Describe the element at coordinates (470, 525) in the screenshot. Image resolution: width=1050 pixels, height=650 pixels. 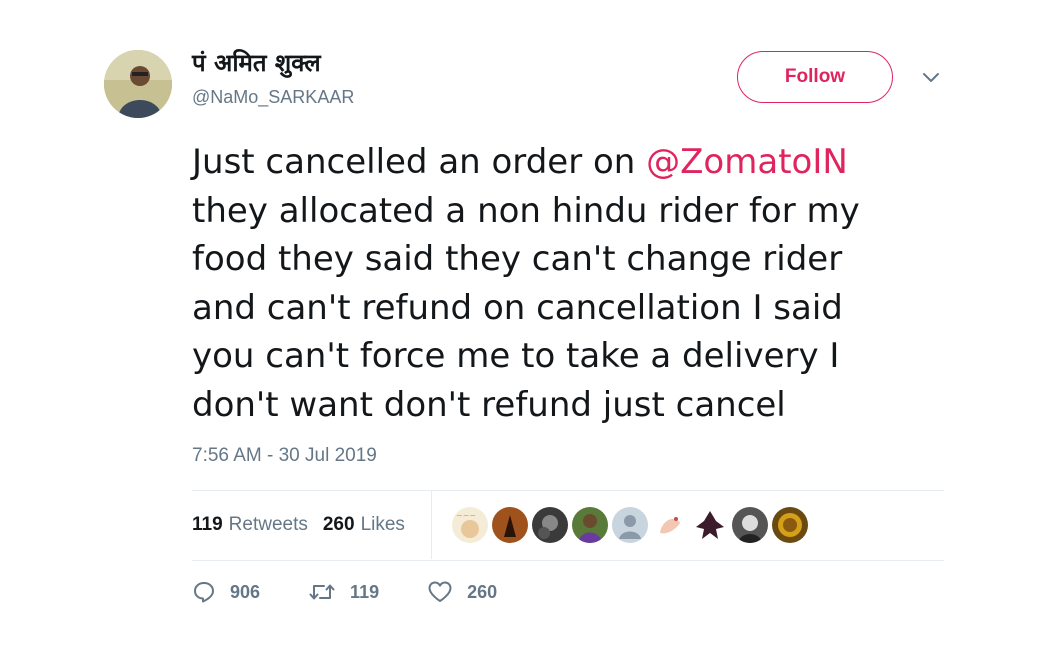
I see `liker-avatar: ~~~` at that location.